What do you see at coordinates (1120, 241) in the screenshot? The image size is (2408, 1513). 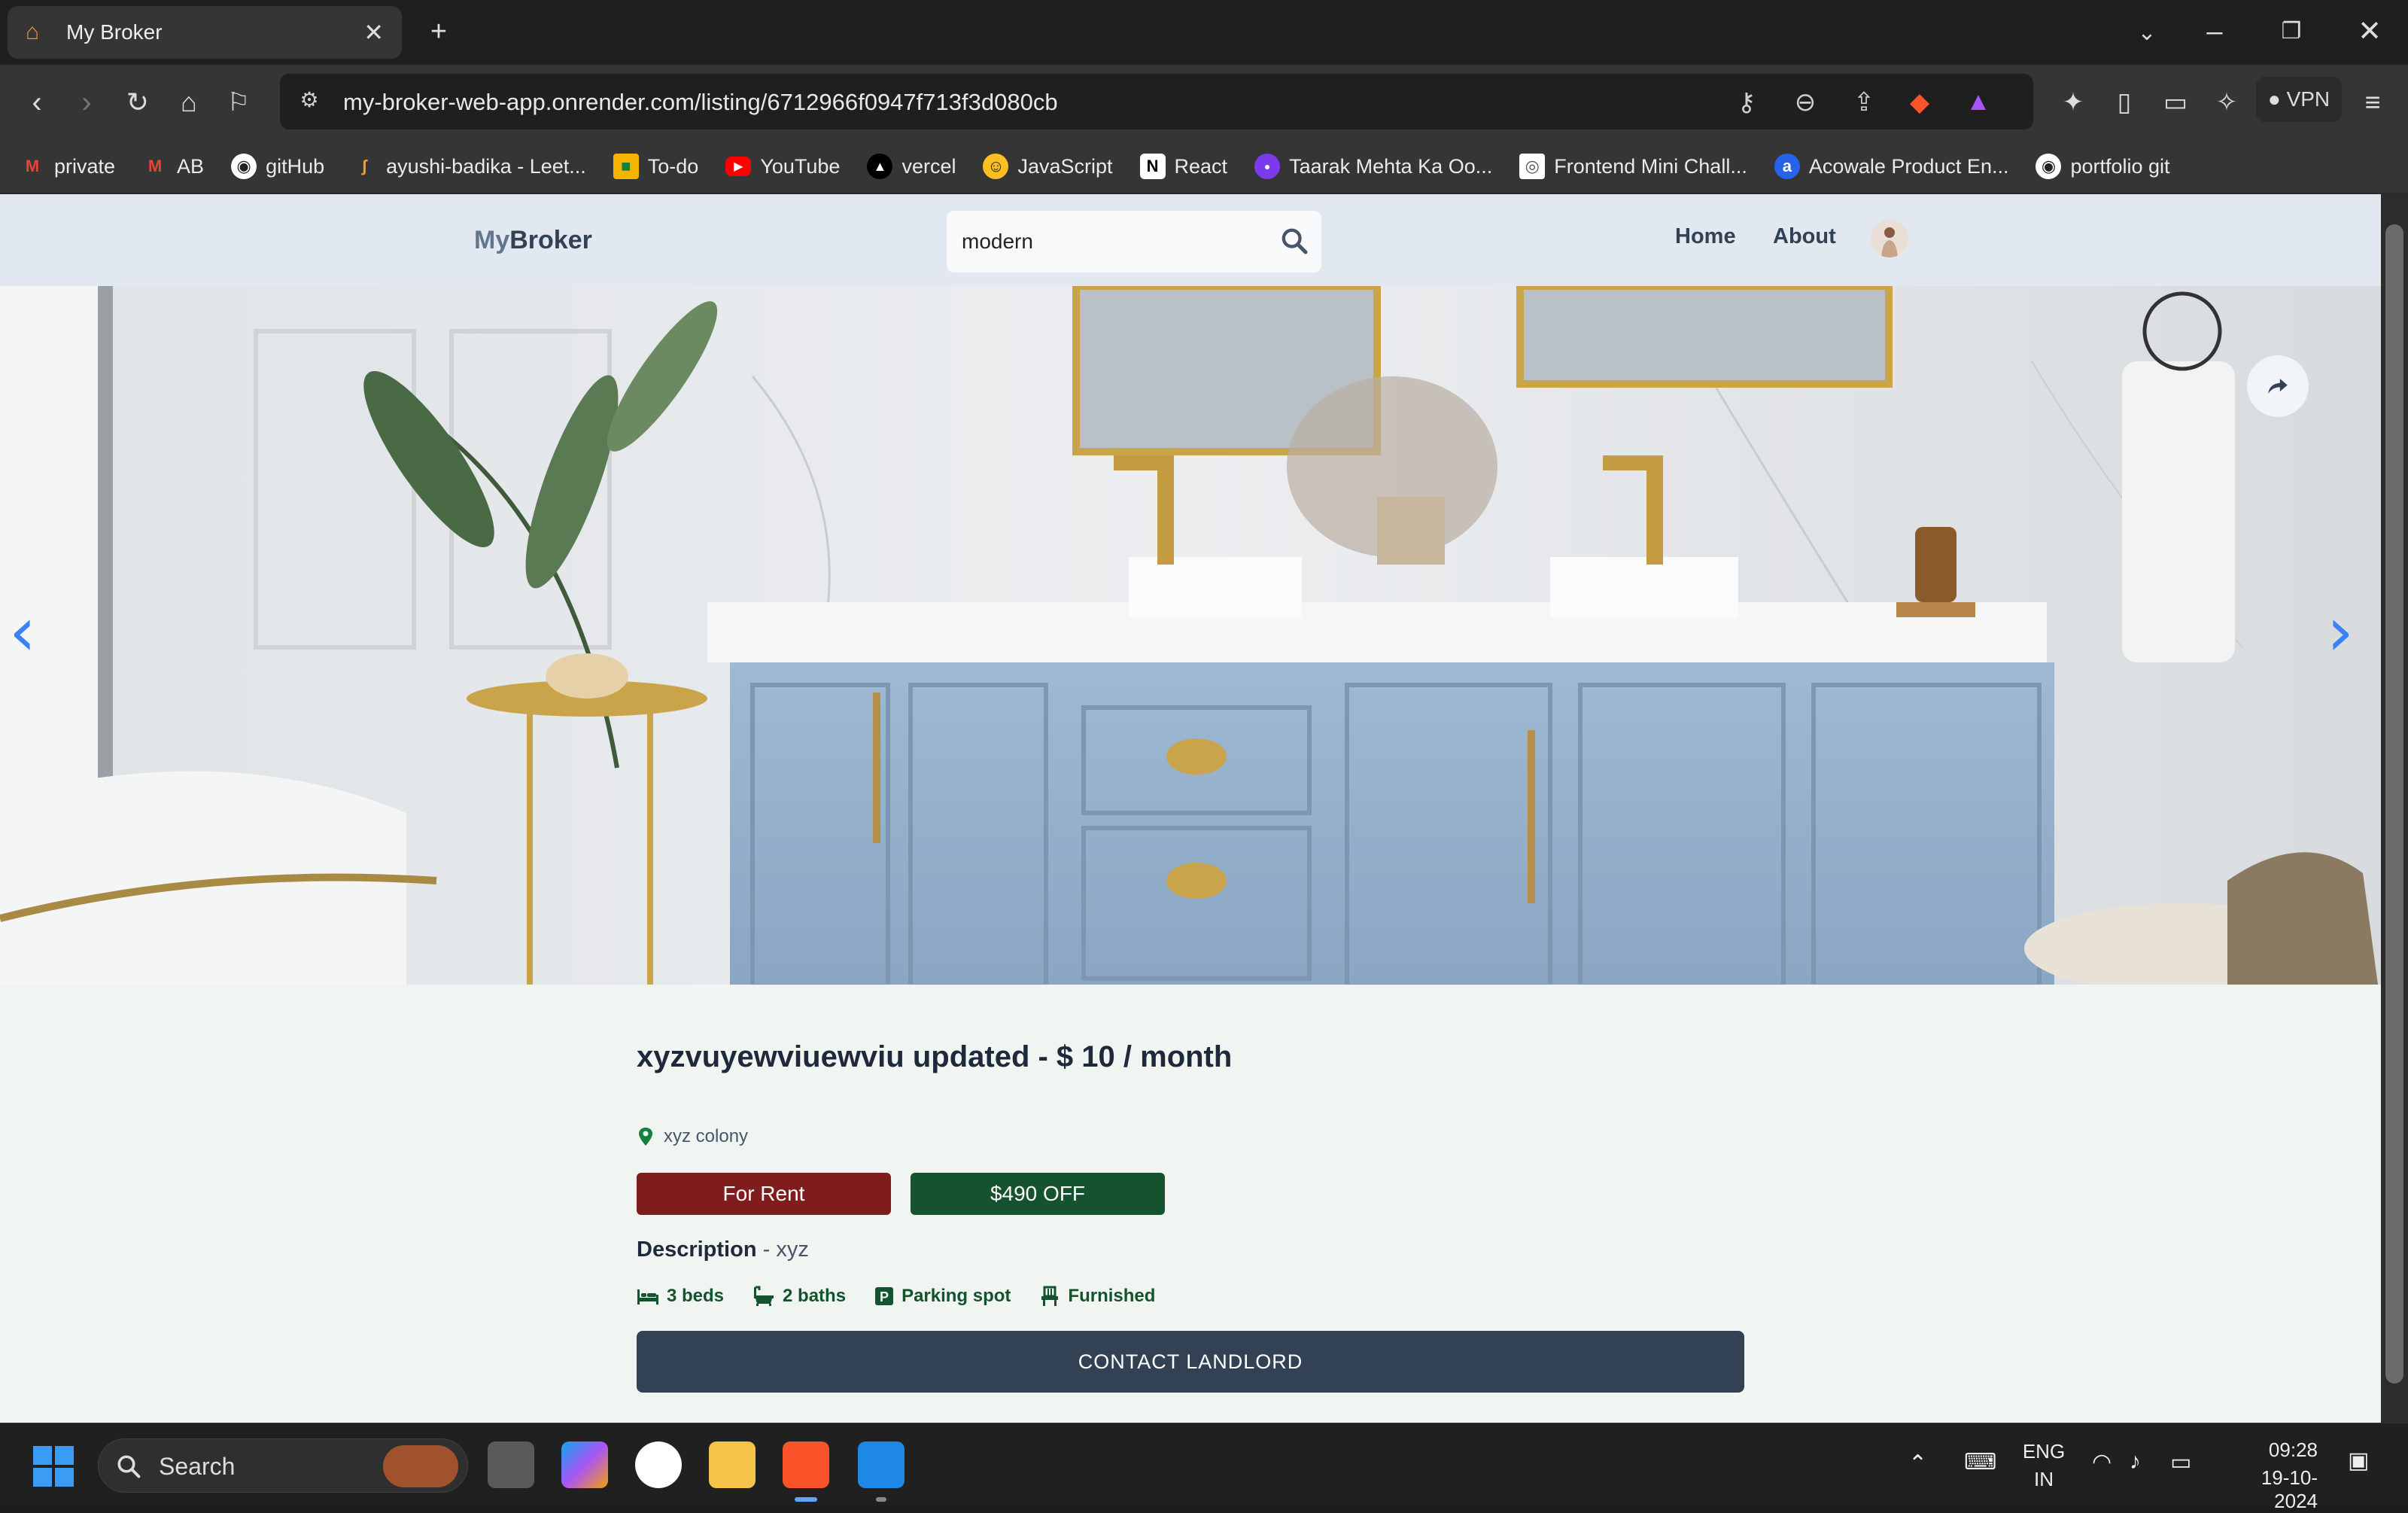 I see `search-input` at bounding box center [1120, 241].